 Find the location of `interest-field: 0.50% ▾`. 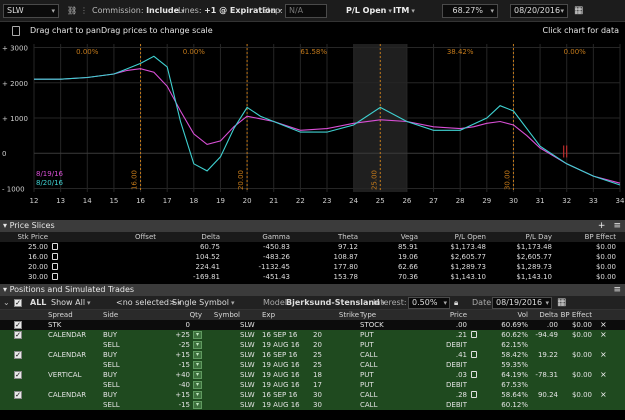

interest-field: 0.50% ▾ is located at coordinates (429, 303).